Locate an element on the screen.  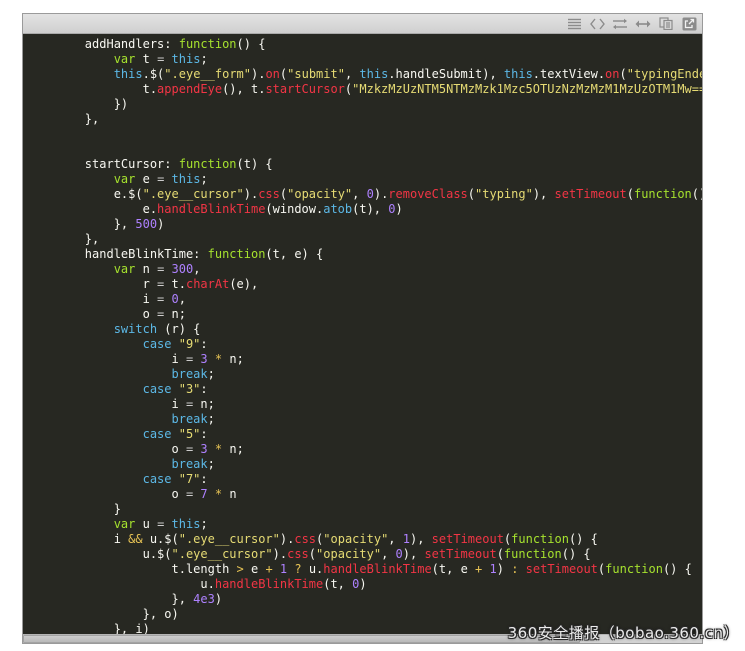
code-line: i = n; is located at coordinates (121, 404).